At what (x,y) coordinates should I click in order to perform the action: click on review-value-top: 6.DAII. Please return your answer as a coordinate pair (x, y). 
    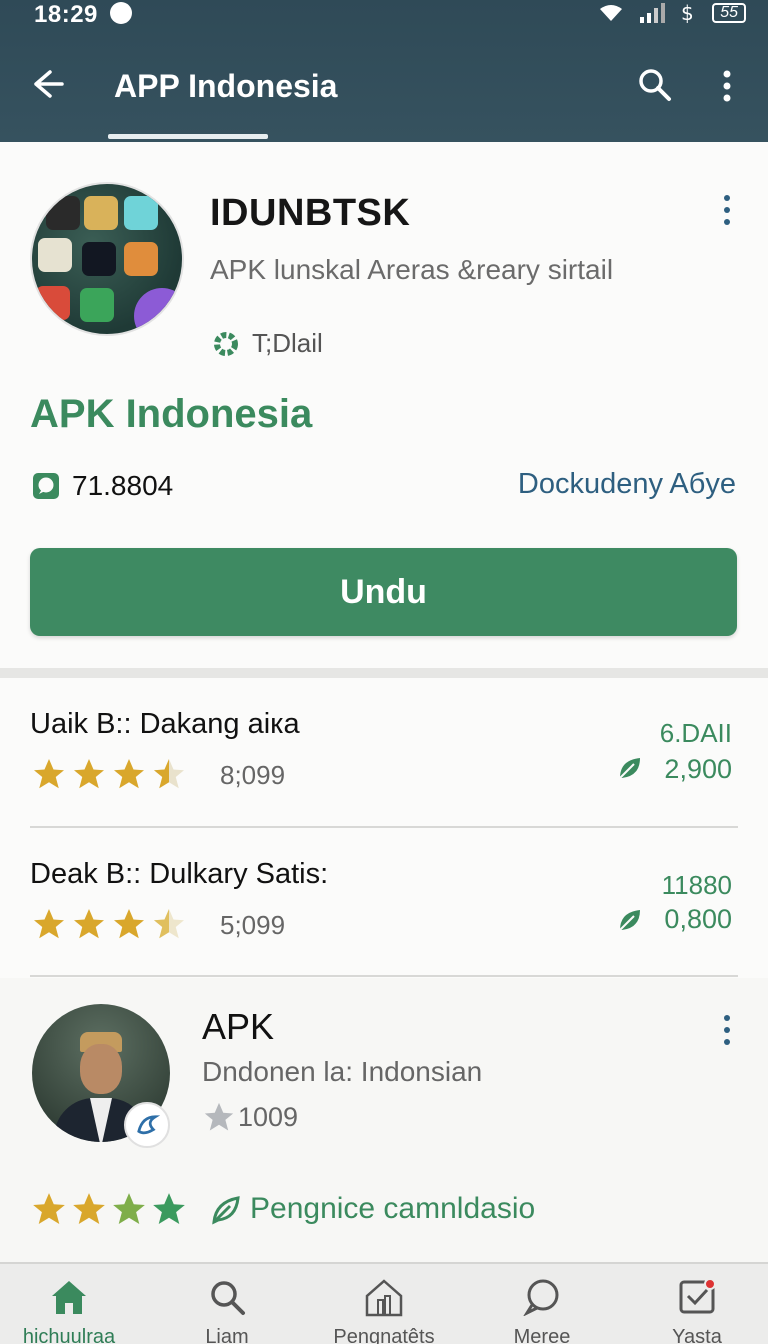
    Looking at the image, I should click on (695, 733).